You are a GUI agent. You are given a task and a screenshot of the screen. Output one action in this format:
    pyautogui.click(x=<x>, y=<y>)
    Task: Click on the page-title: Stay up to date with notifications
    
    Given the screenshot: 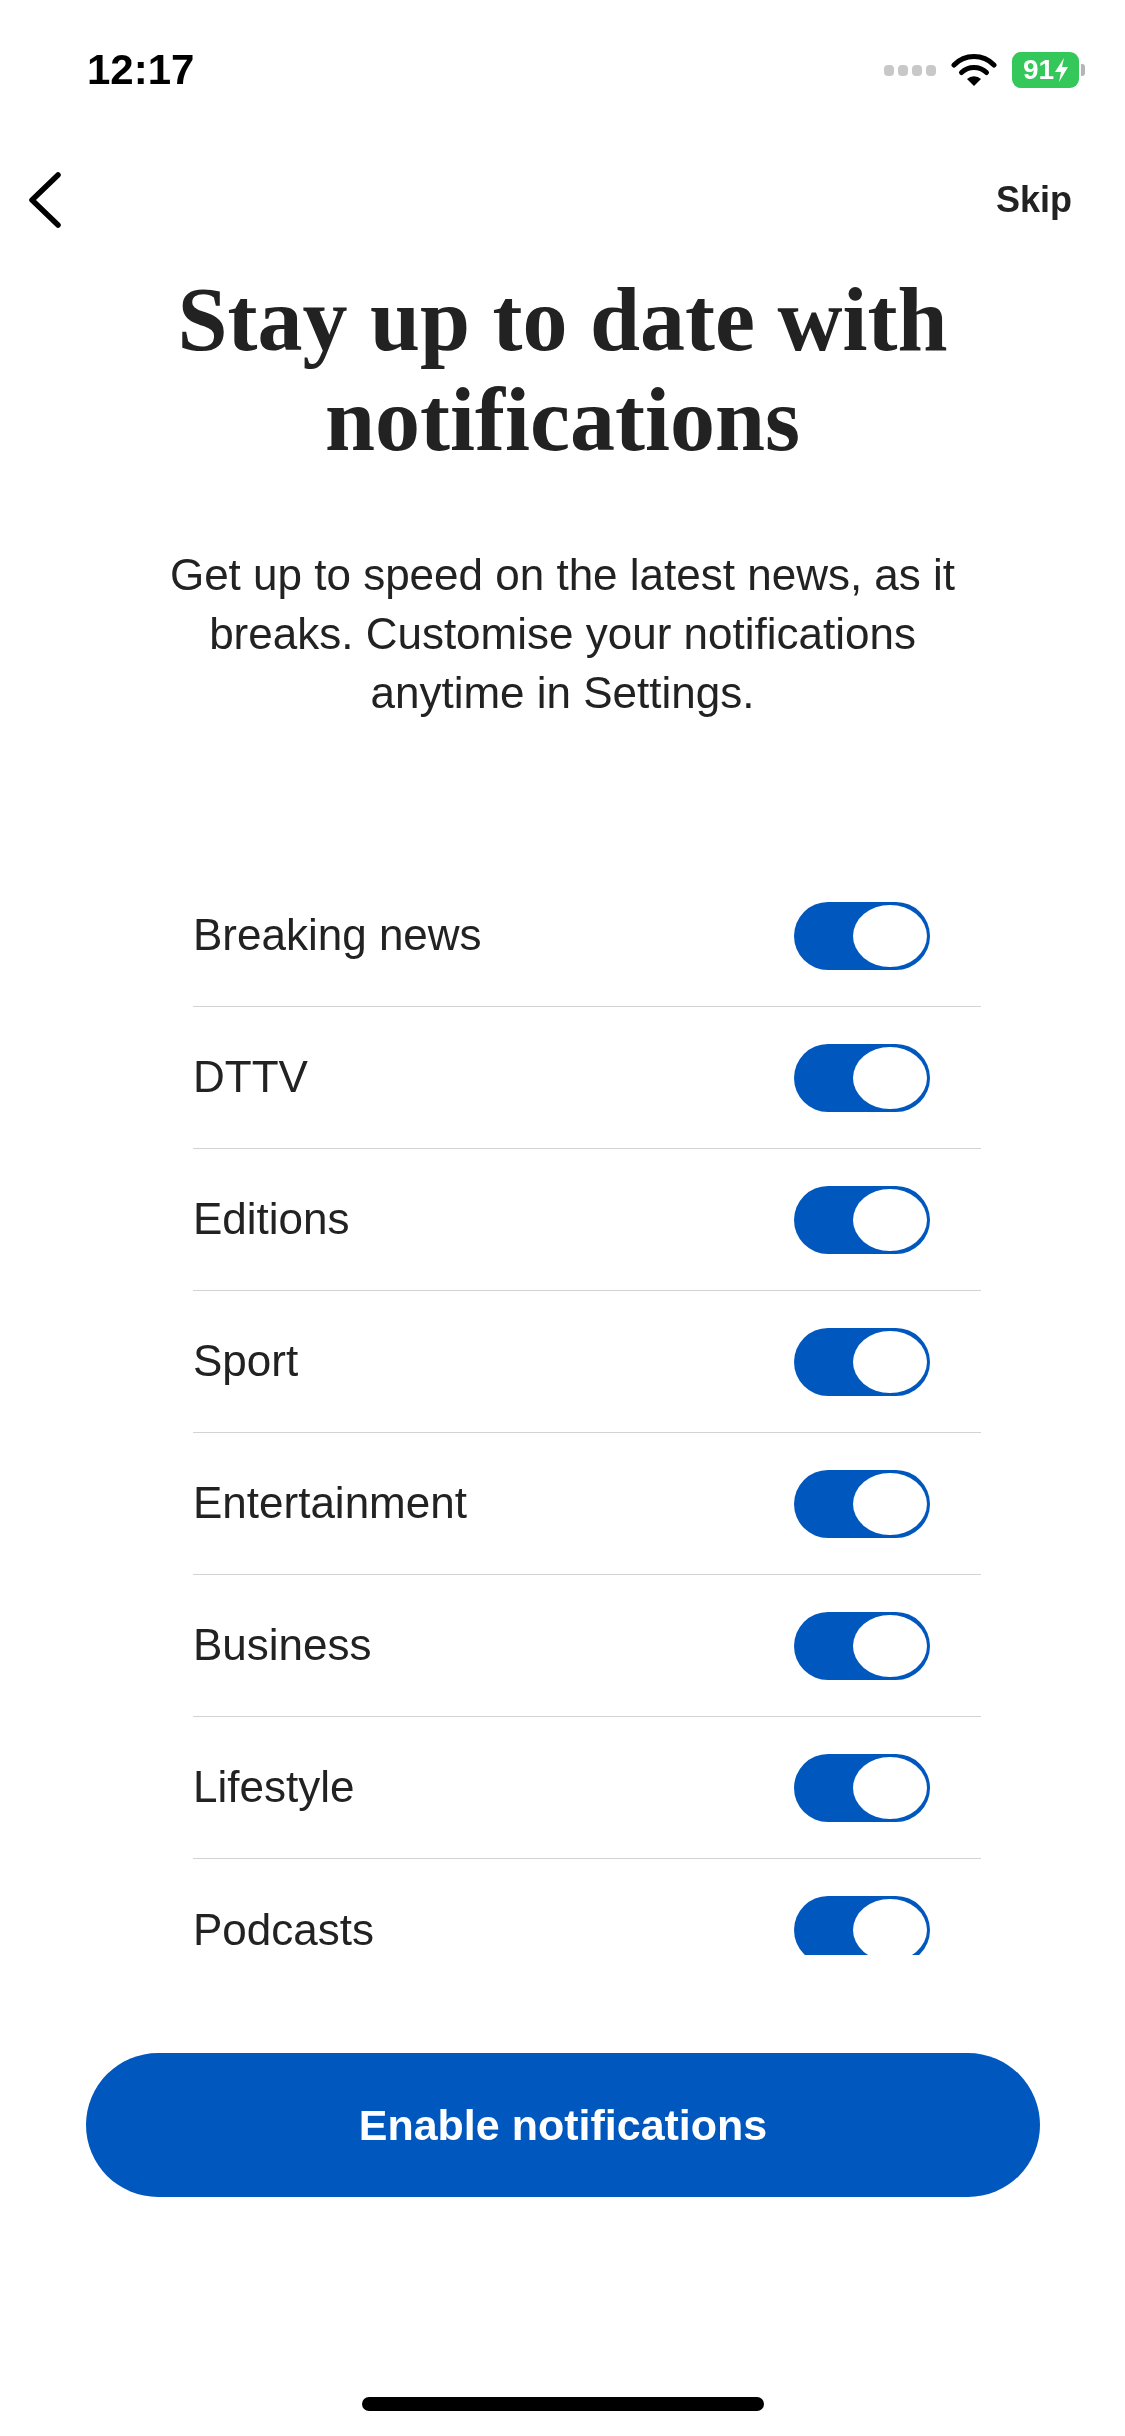 What is the action you would take?
    pyautogui.click(x=562, y=370)
    